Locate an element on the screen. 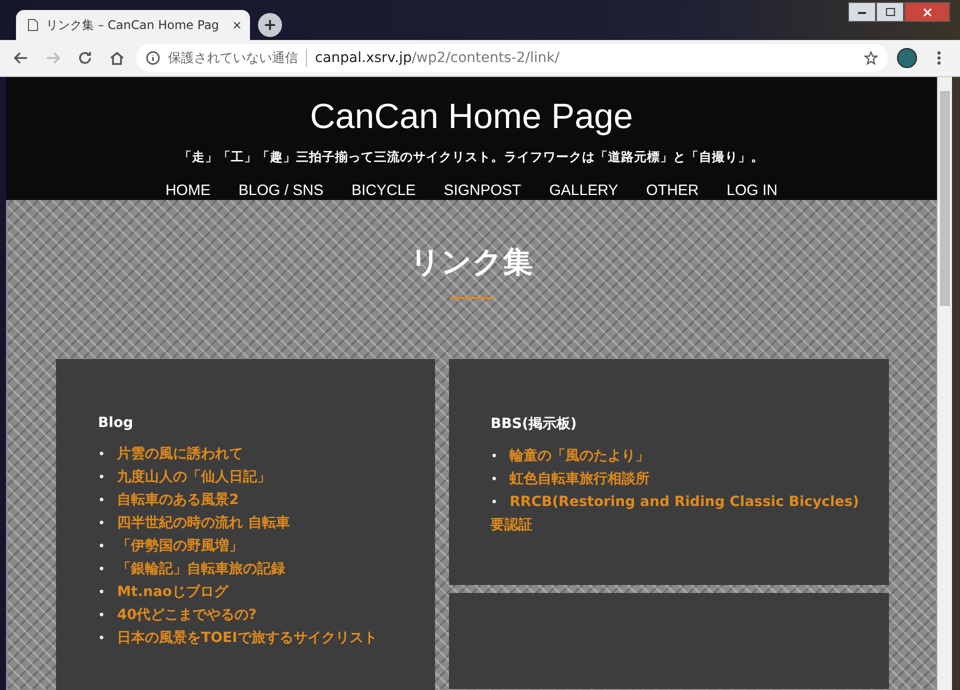 Image resolution: width=960 pixels, height=690 pixels. tab-close-button: × is located at coordinates (237, 25).